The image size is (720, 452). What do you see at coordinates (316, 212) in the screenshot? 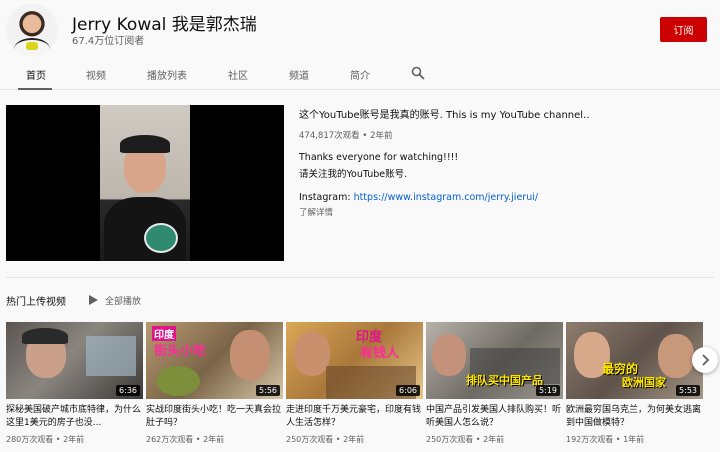
I see `read-more-link: 了解详情` at bounding box center [316, 212].